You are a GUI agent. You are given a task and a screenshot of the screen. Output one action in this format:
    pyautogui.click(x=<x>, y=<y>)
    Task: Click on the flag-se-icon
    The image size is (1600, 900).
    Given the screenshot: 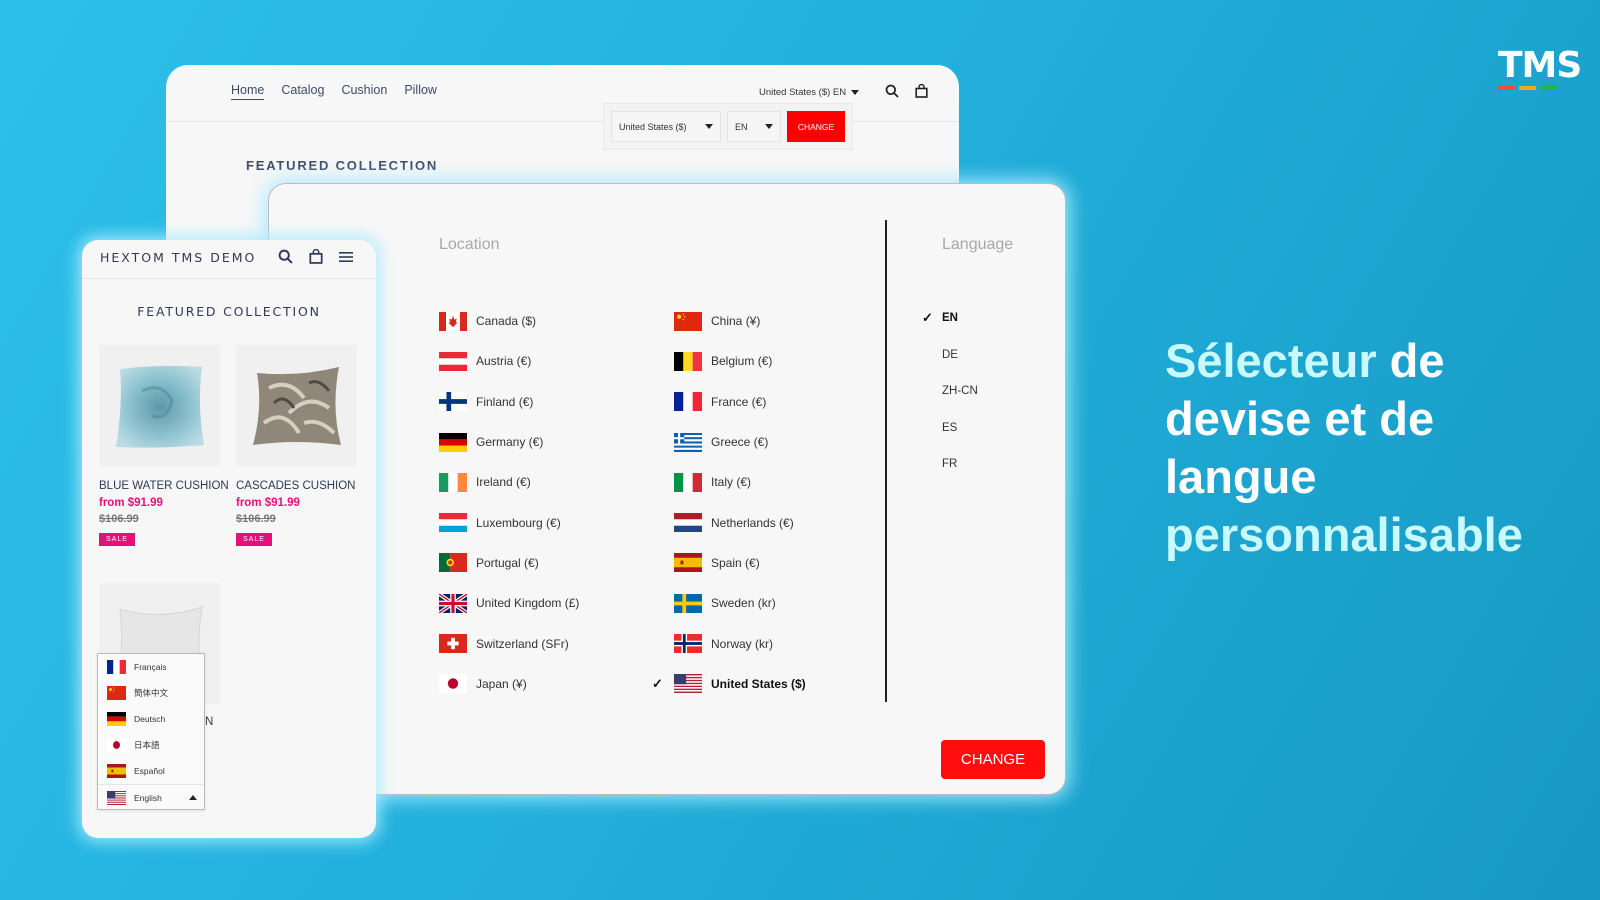 What is the action you would take?
    pyautogui.click(x=688, y=603)
    